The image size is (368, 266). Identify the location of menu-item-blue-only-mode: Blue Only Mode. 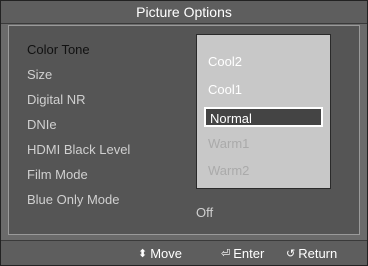
(112, 199).